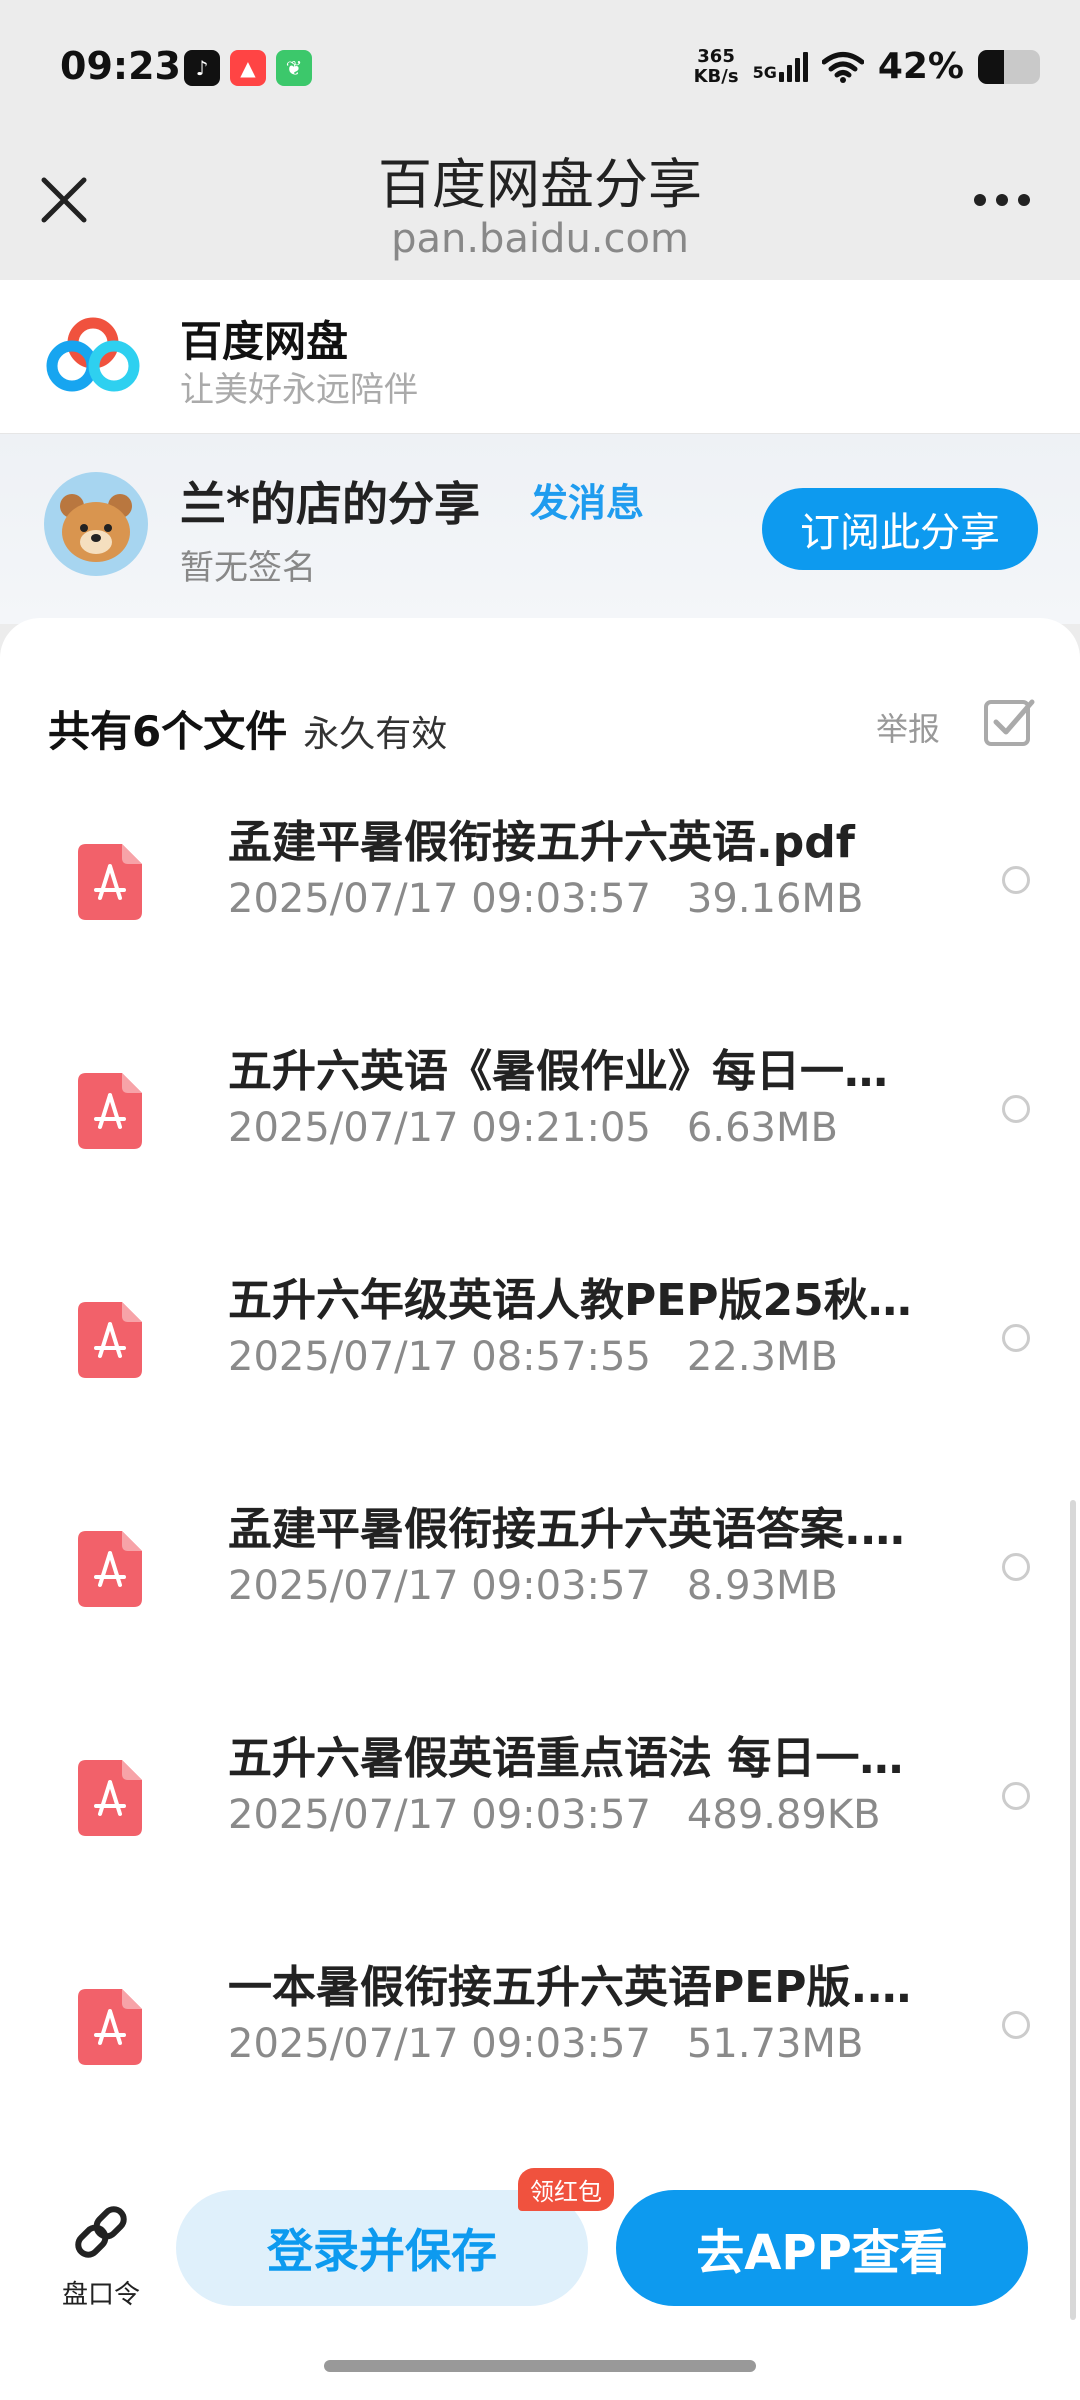 This screenshot has width=1080, height=2400. Describe the element at coordinates (867, 66) in the screenshot. I see `status-right: 365 KB/s 5G 42%` at that location.